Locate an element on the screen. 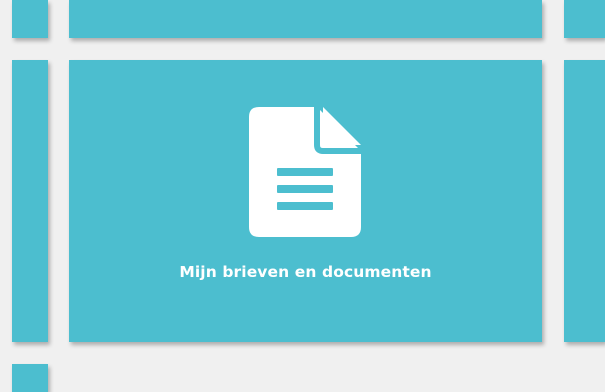 This screenshot has width=605, height=392. tile-bottom-left-partial is located at coordinates (30, 378).